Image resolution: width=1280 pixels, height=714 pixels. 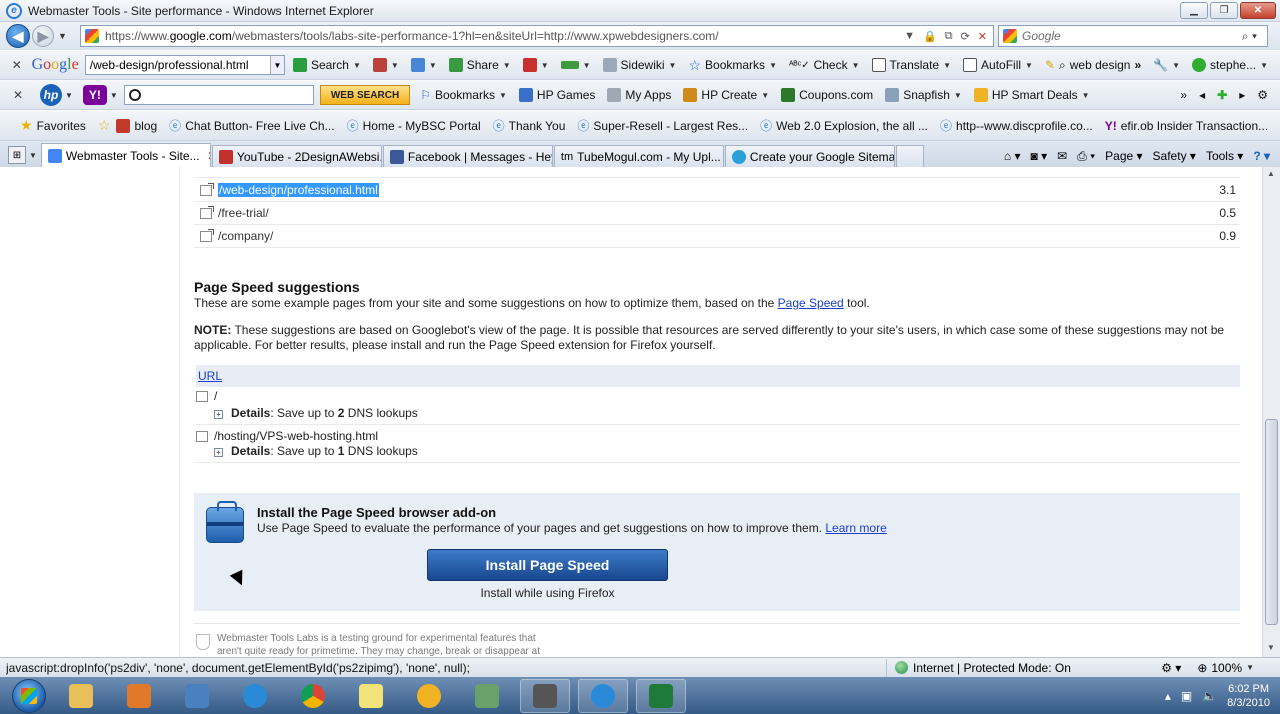 What do you see at coordinates (255, 696) in the screenshot?
I see `taskbar-ie` at bounding box center [255, 696].